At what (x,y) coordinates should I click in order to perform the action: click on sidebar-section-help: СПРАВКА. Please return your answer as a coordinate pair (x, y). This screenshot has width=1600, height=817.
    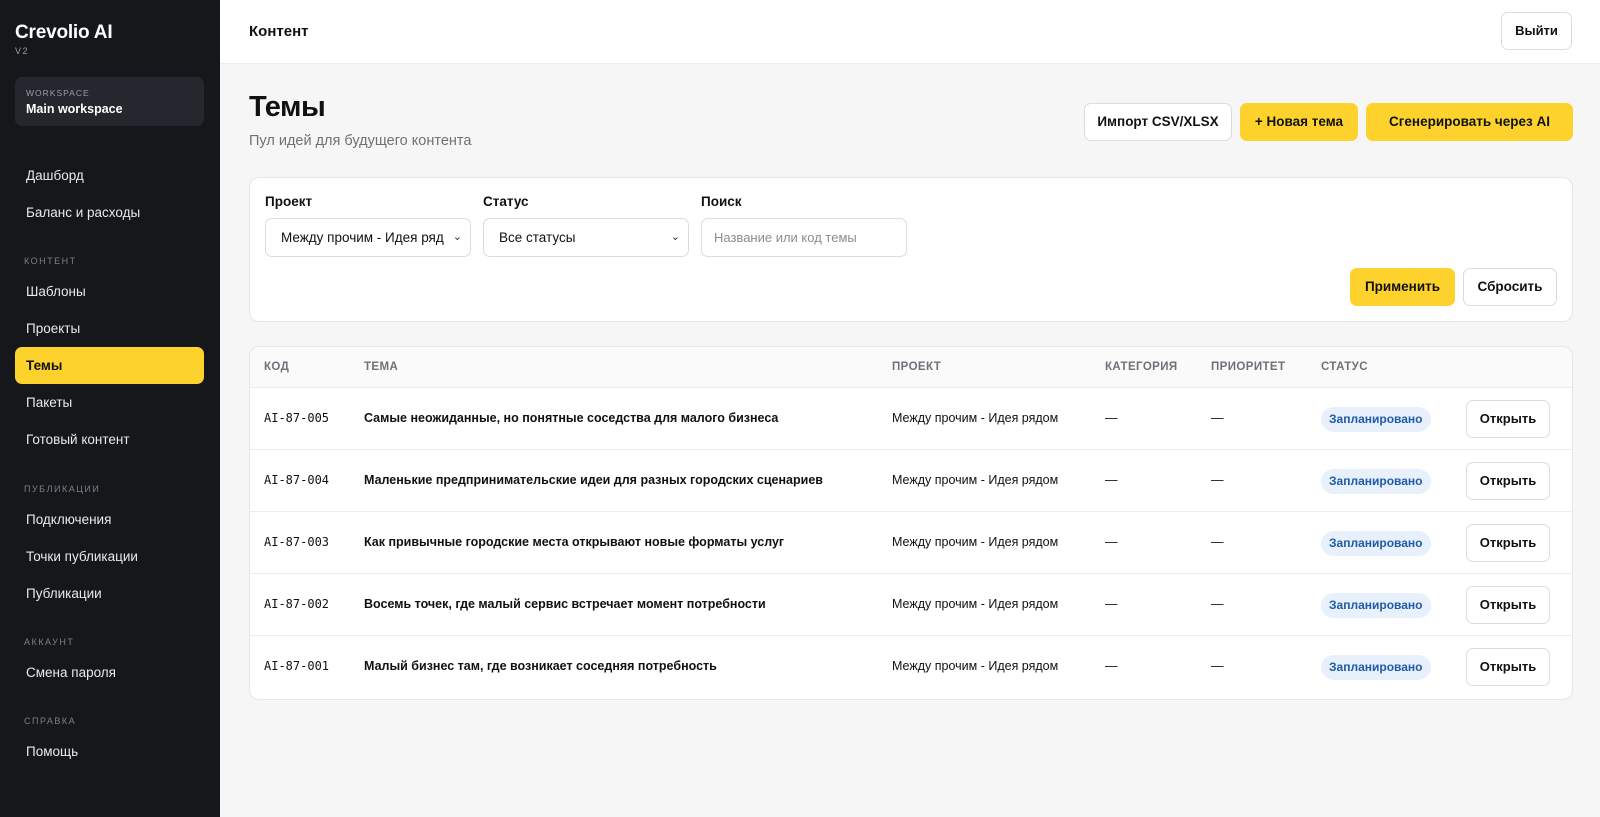
    Looking at the image, I should click on (50, 721).